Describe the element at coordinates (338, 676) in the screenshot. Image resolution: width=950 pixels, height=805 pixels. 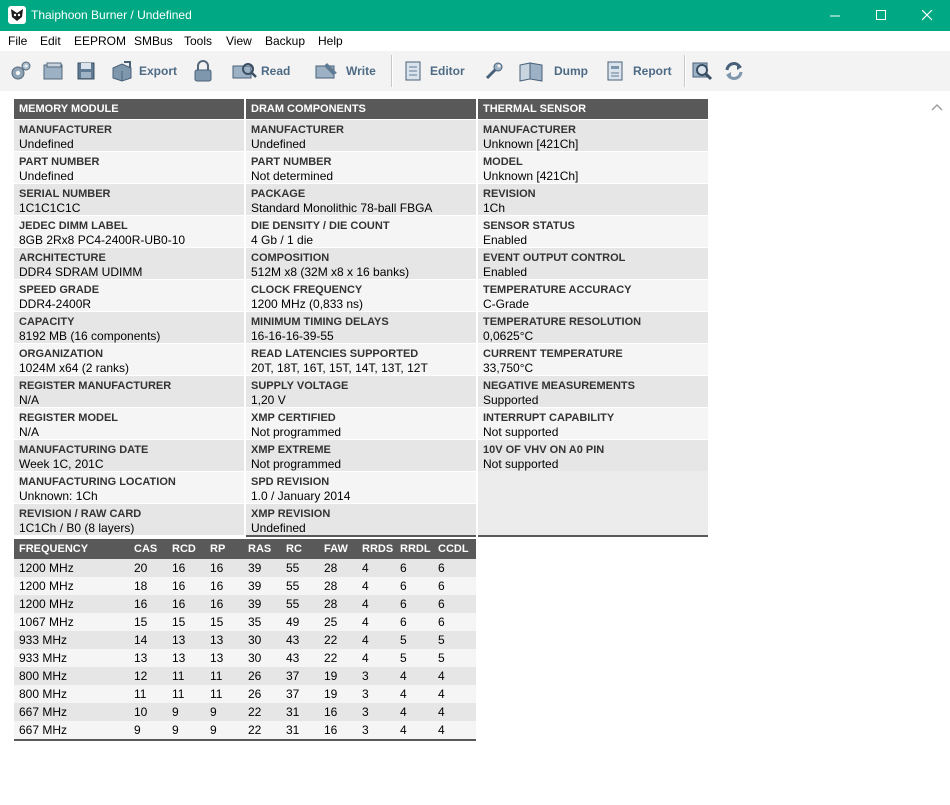
I see `timing-cell: 19` at that location.